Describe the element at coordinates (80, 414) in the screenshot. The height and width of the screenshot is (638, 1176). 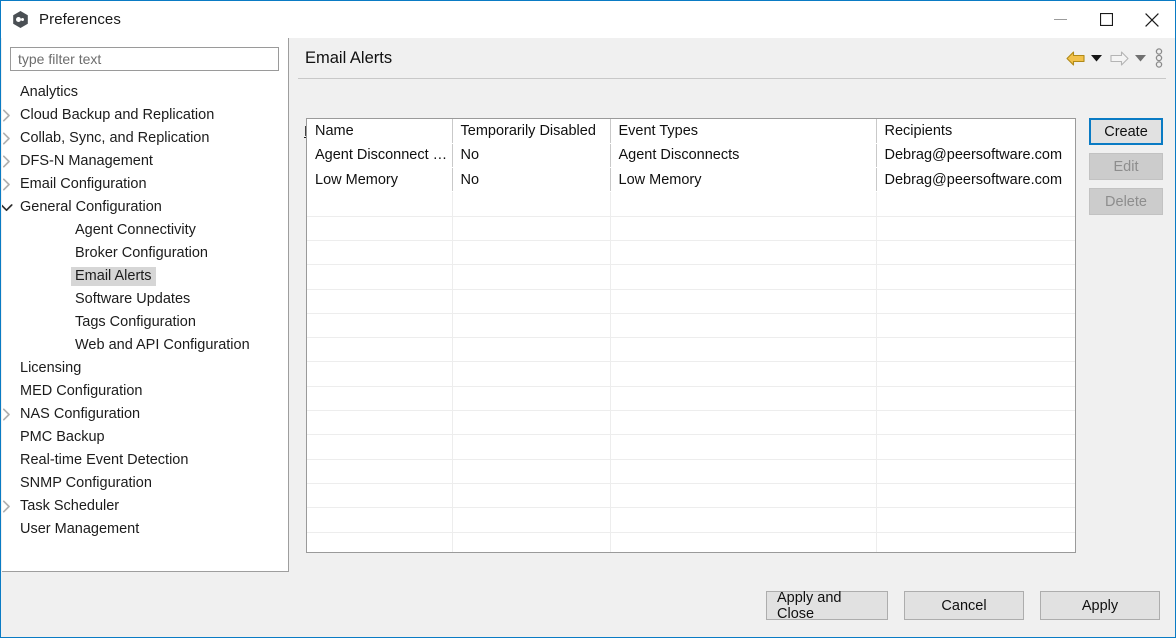
I see `sidebar-item-label: NAS Configuration` at that location.